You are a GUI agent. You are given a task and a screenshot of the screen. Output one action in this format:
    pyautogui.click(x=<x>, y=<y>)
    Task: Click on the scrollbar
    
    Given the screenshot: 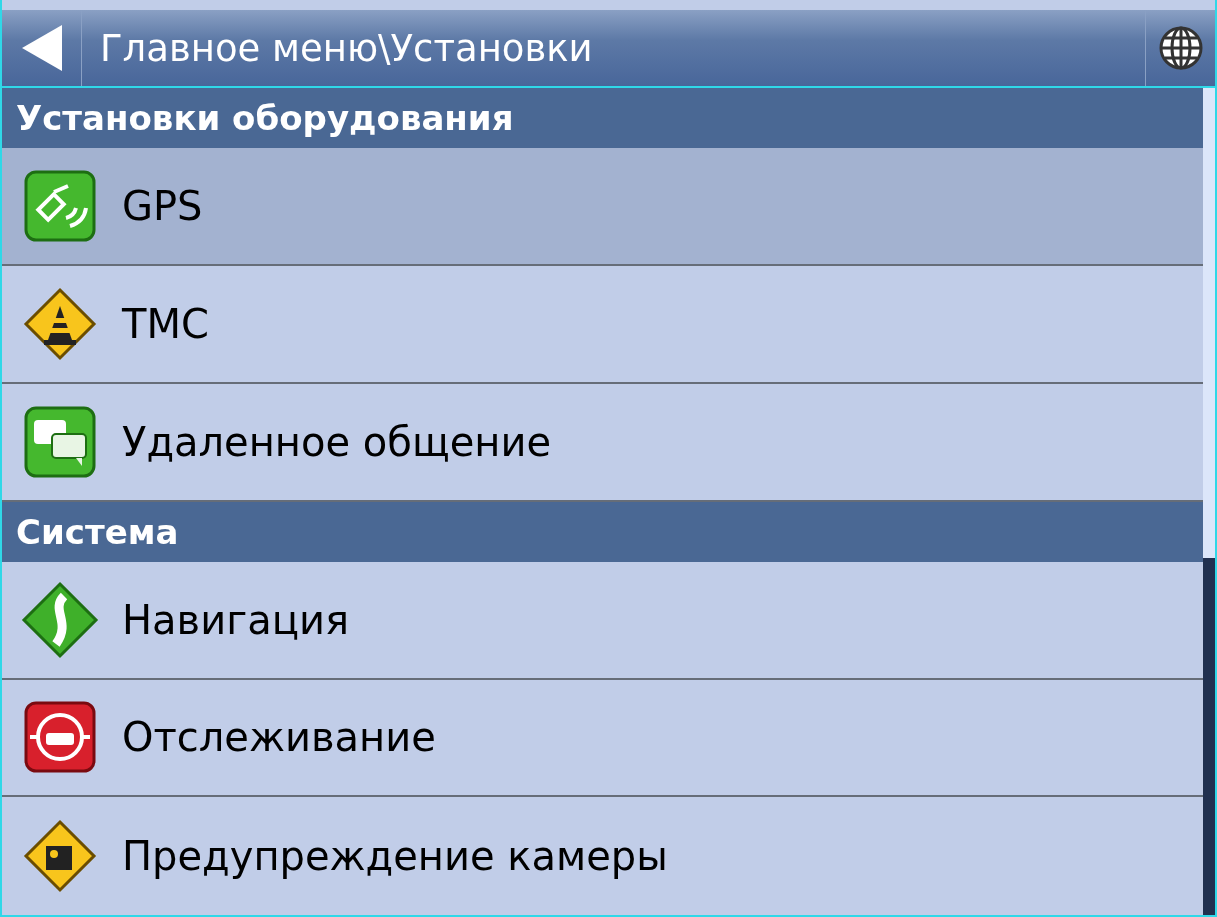 What is the action you would take?
    pyautogui.click(x=1209, y=501)
    